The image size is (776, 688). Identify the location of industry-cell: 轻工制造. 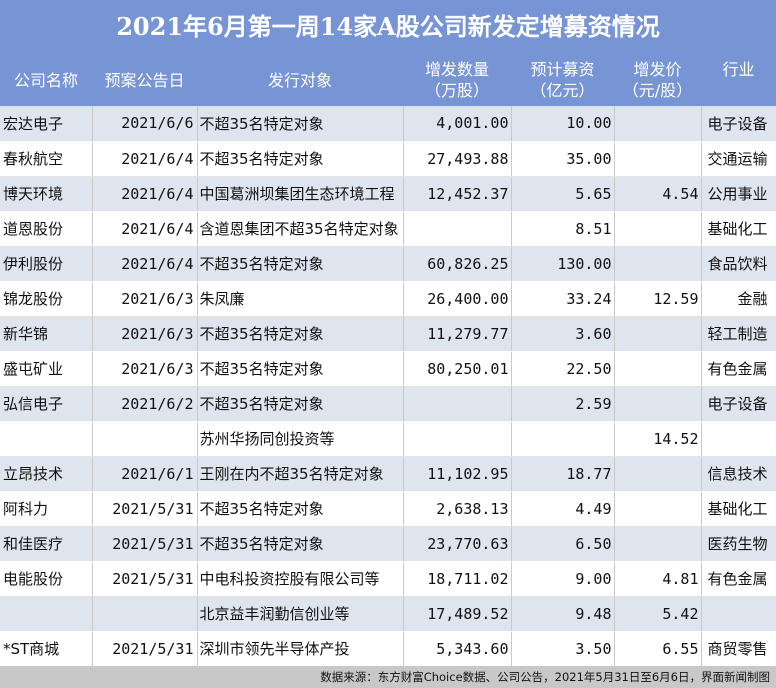
(738, 334).